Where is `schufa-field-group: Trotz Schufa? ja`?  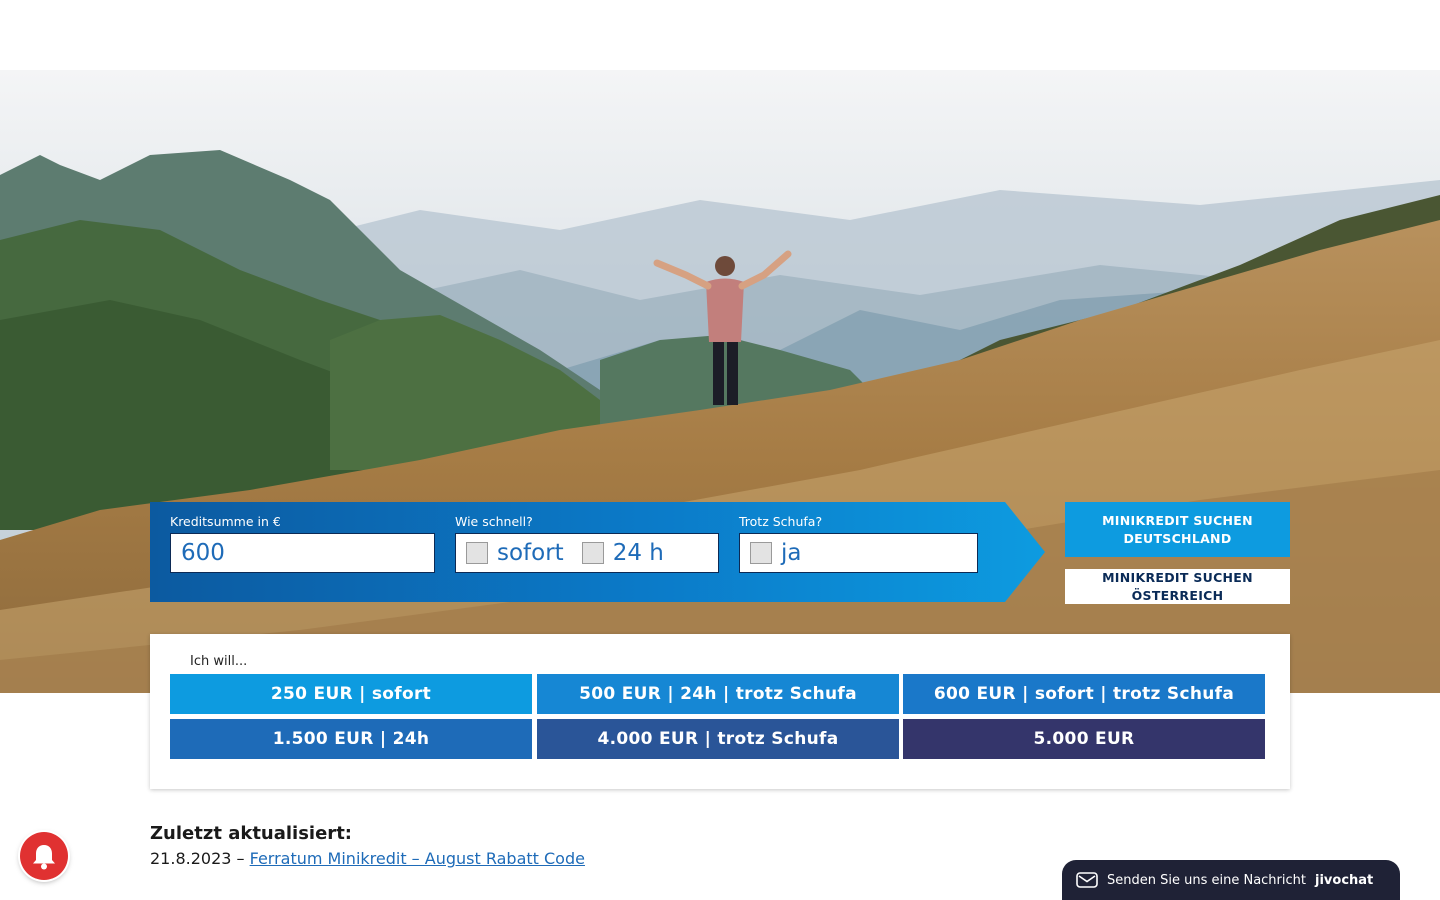
schufa-field-group: Trotz Schufa? ja is located at coordinates (858, 543).